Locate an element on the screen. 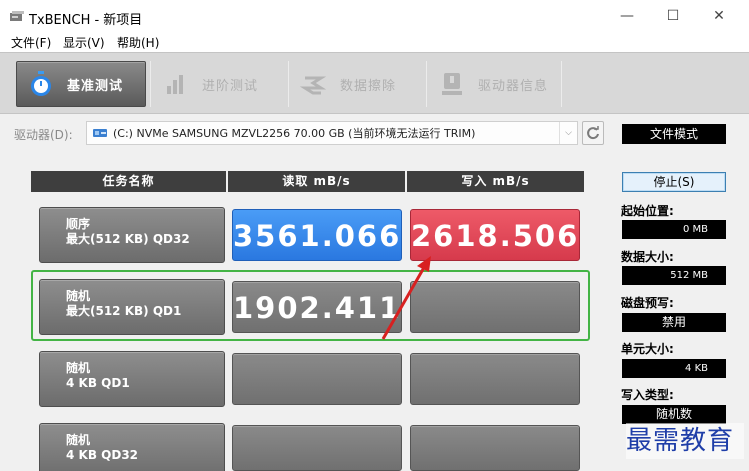 The image size is (749, 471). close-button: ✕ is located at coordinates (719, 16).